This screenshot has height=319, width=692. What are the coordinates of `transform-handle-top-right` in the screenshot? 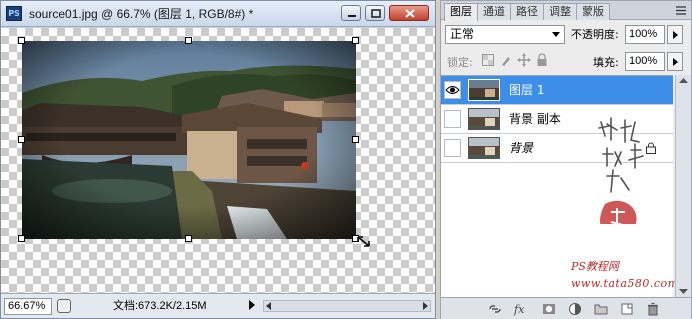 It's located at (355, 40).